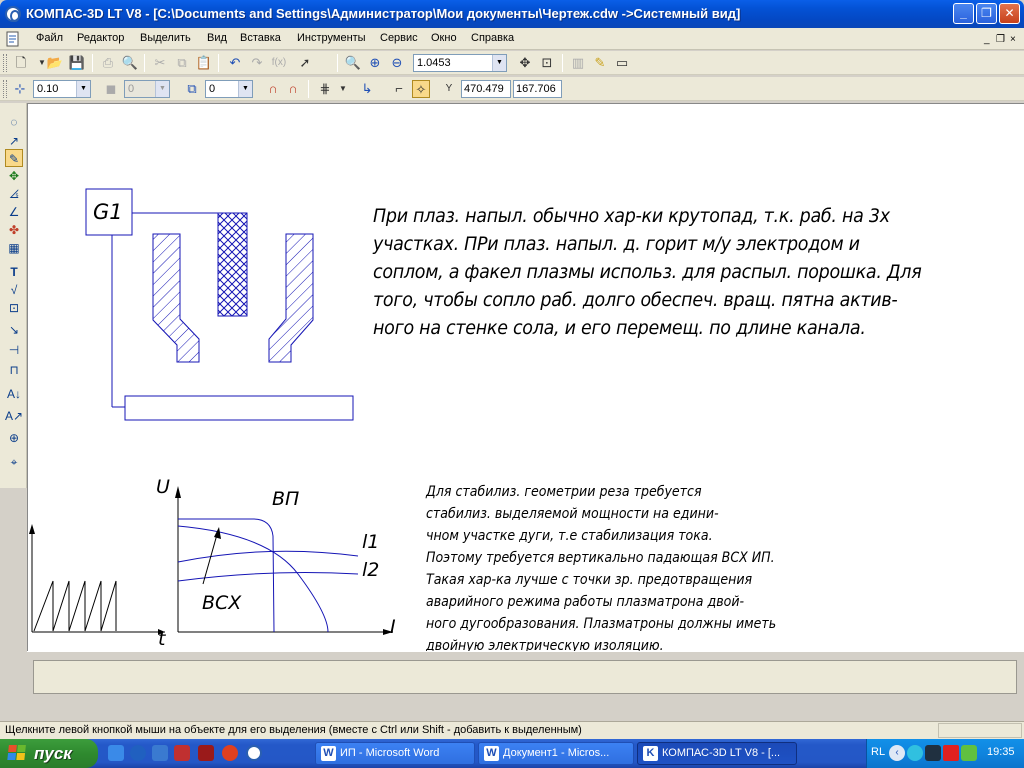 This screenshot has width=1024, height=768. What do you see at coordinates (14, 176) in the screenshot?
I see `edit-icon: ✥` at bounding box center [14, 176].